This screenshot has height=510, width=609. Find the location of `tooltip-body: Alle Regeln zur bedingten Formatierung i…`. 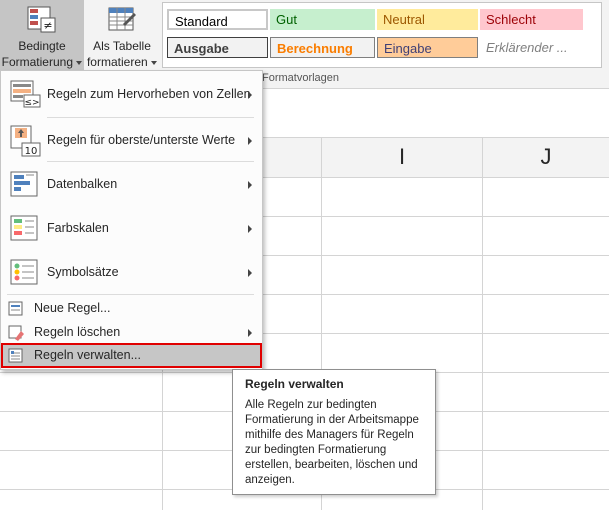

tooltip-body: Alle Regeln zur bedingten Formatierung i… is located at coordinates (332, 442).